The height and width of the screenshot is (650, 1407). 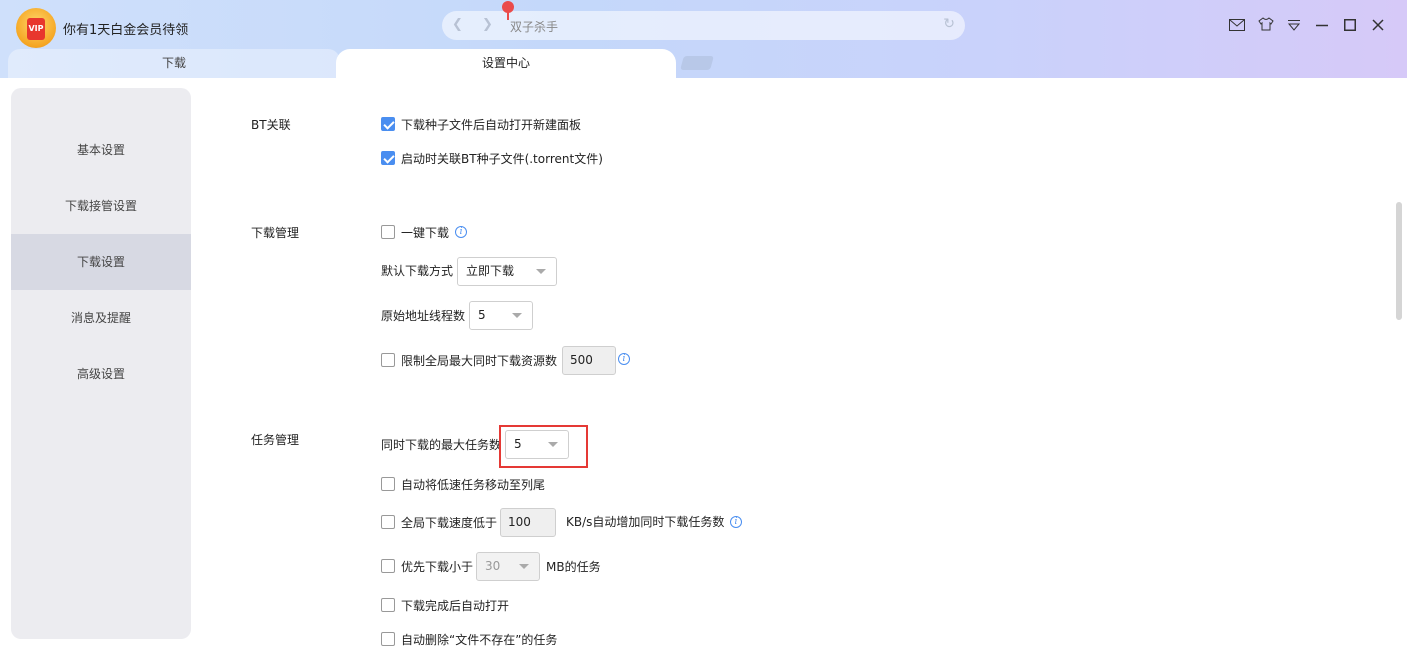 I want to click on title-bar: VIP 你有1天白金会员待领 ❮ ❯ 双子杀手 ↻ 下载 设置中心, so click(x=703, y=39).